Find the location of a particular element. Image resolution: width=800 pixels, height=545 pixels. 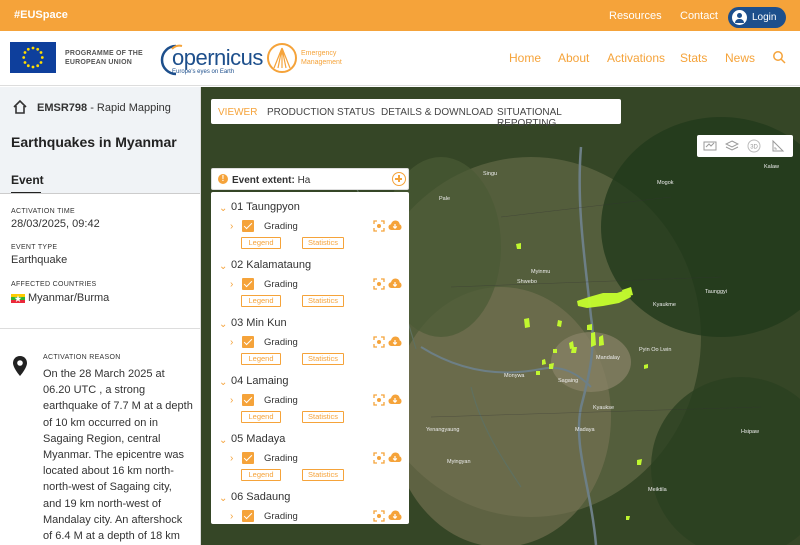

nav-about: About is located at coordinates (573, 58).